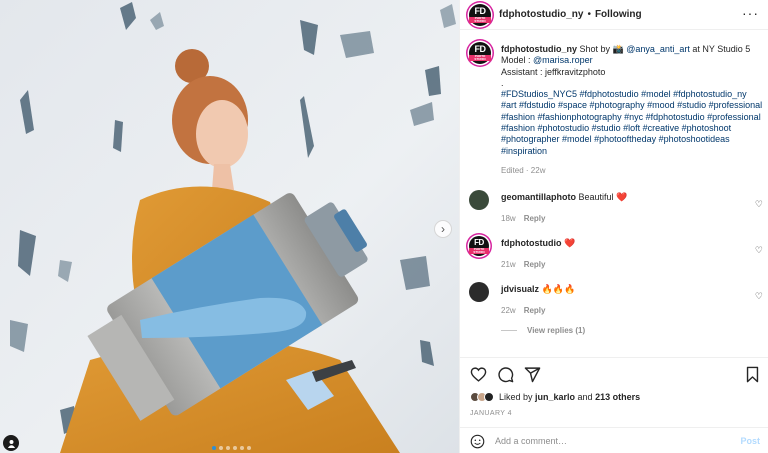  What do you see at coordinates (508, 264) in the screenshot?
I see `comment-time: 21w` at bounding box center [508, 264].